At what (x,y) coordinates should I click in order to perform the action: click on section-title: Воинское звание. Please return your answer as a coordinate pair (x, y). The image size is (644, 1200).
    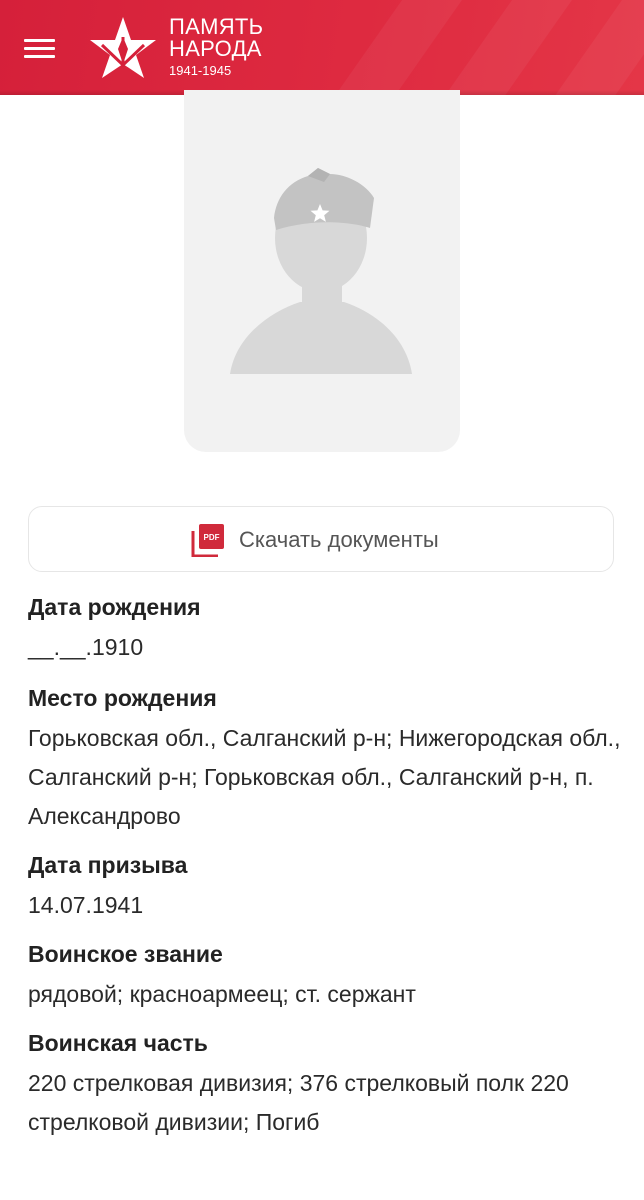
    Looking at the image, I should click on (125, 954).